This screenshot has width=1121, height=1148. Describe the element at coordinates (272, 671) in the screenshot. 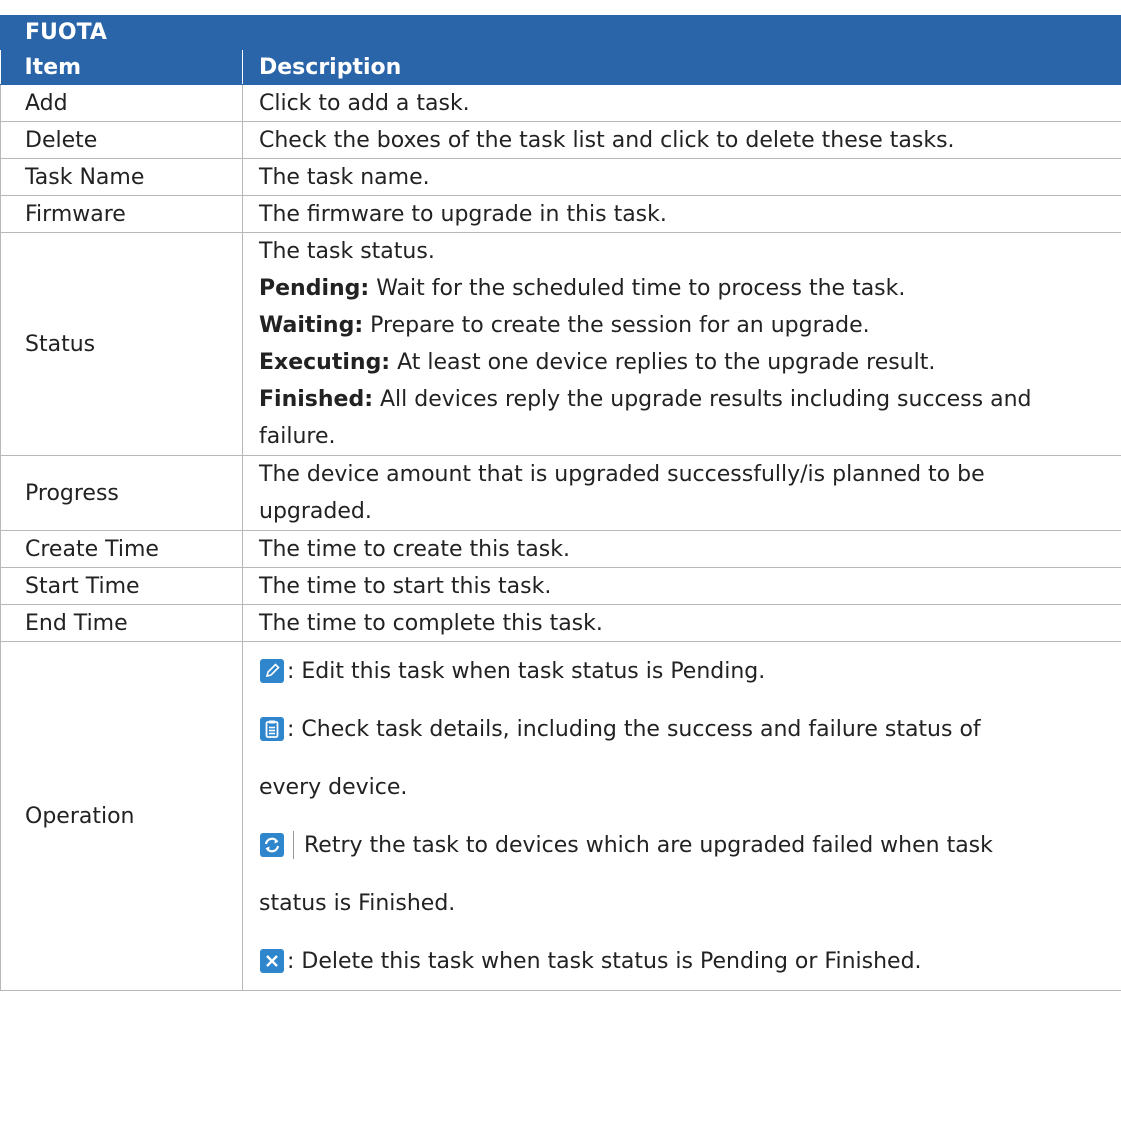

I see `edit-icon` at that location.